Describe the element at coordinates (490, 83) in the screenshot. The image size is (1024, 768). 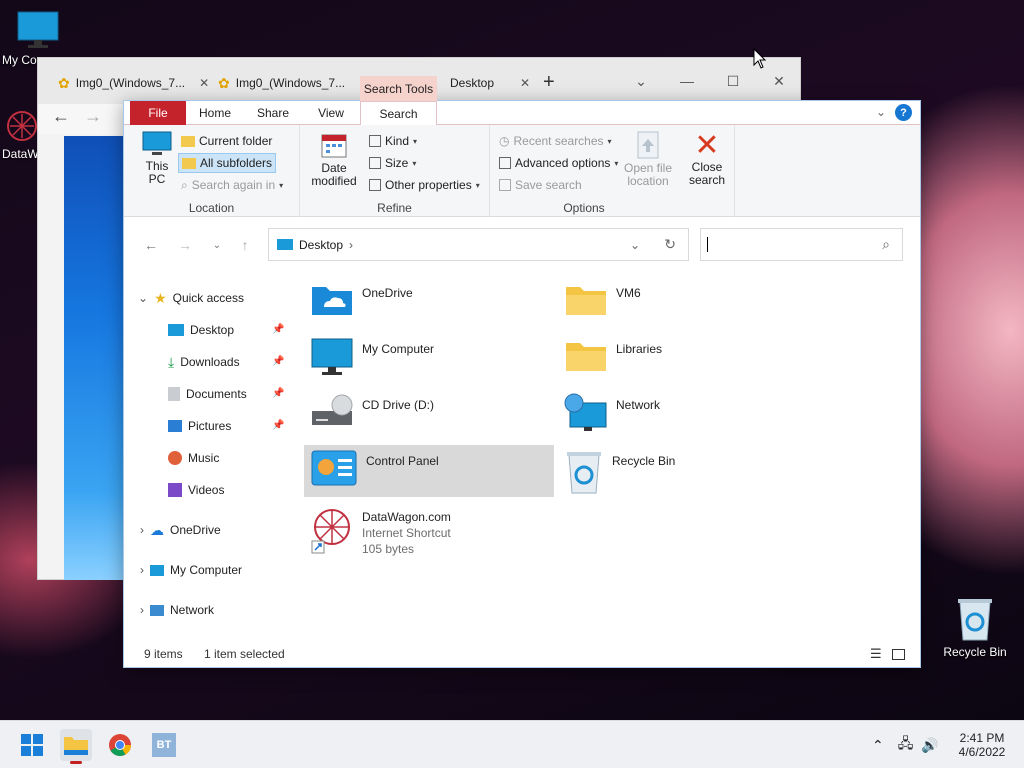
I see `browser-tab: Desktop ✕` at that location.